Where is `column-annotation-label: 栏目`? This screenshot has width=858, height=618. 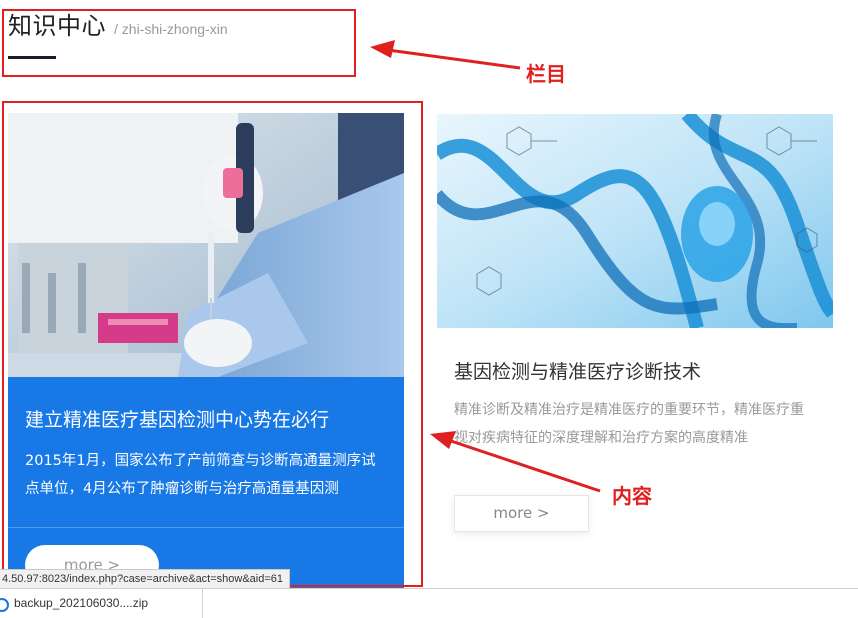
column-annotation-label: 栏目 is located at coordinates (546, 74).